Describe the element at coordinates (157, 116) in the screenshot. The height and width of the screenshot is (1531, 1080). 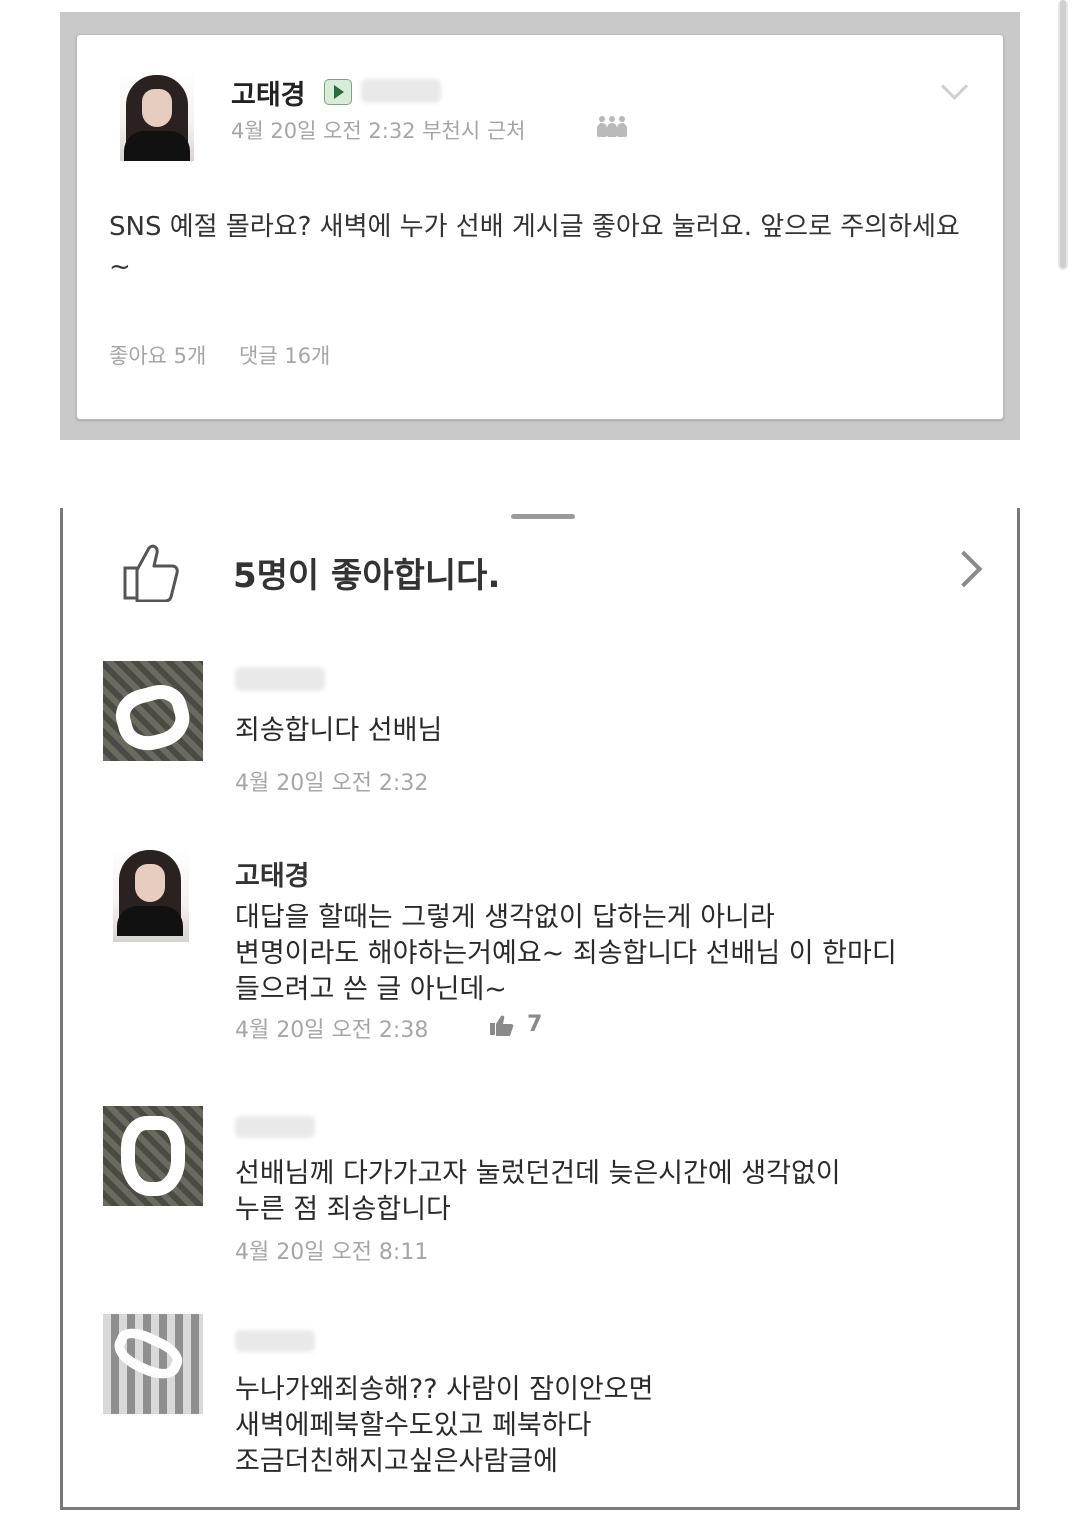
I see `author-avatar` at that location.